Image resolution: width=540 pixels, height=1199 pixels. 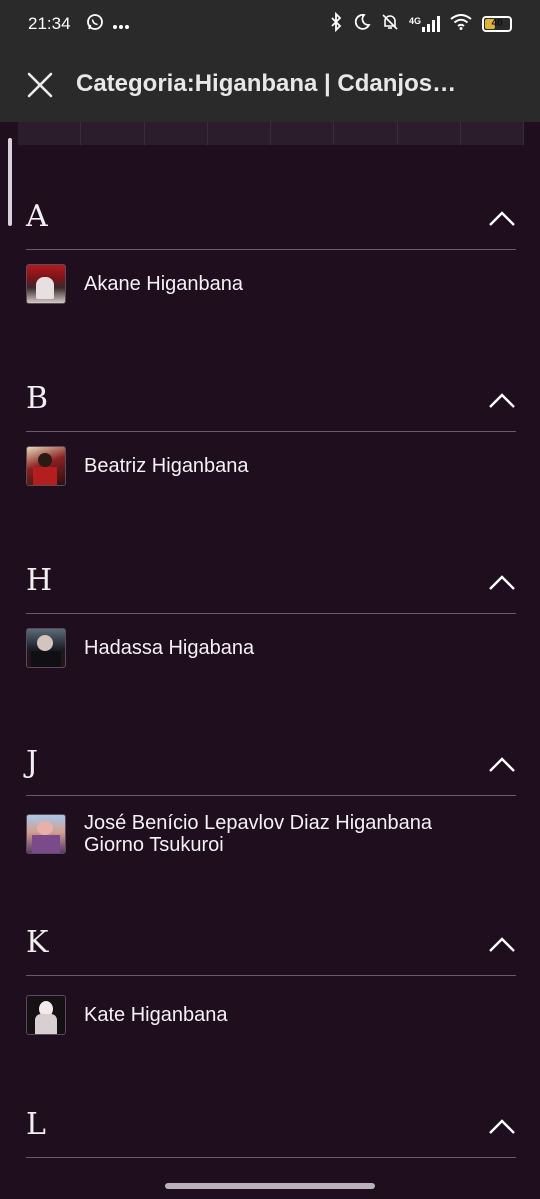 I want to click on section-letter: K, so click(x=37, y=942).